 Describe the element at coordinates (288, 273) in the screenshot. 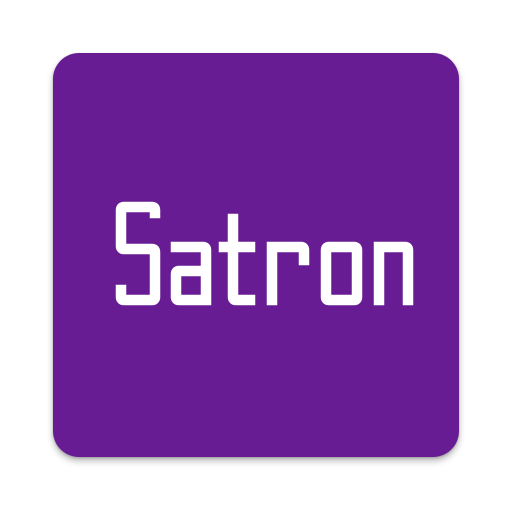

I see `glyph-r` at that location.